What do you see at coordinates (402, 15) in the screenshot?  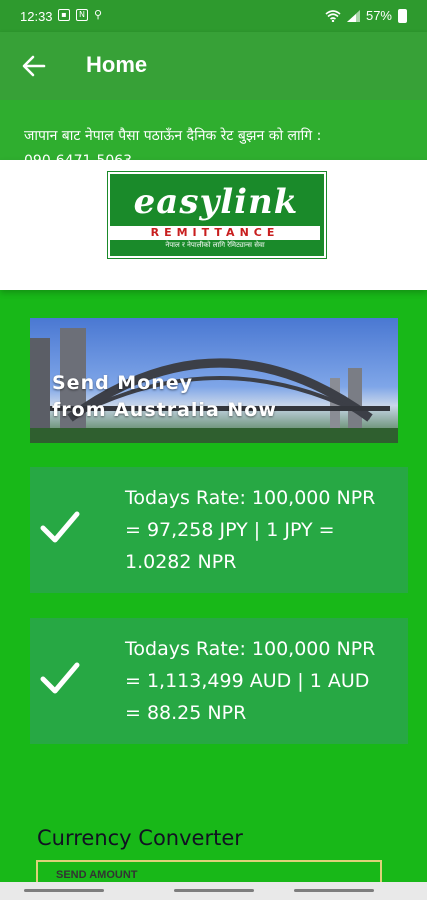 I see `battery-icon` at bounding box center [402, 15].